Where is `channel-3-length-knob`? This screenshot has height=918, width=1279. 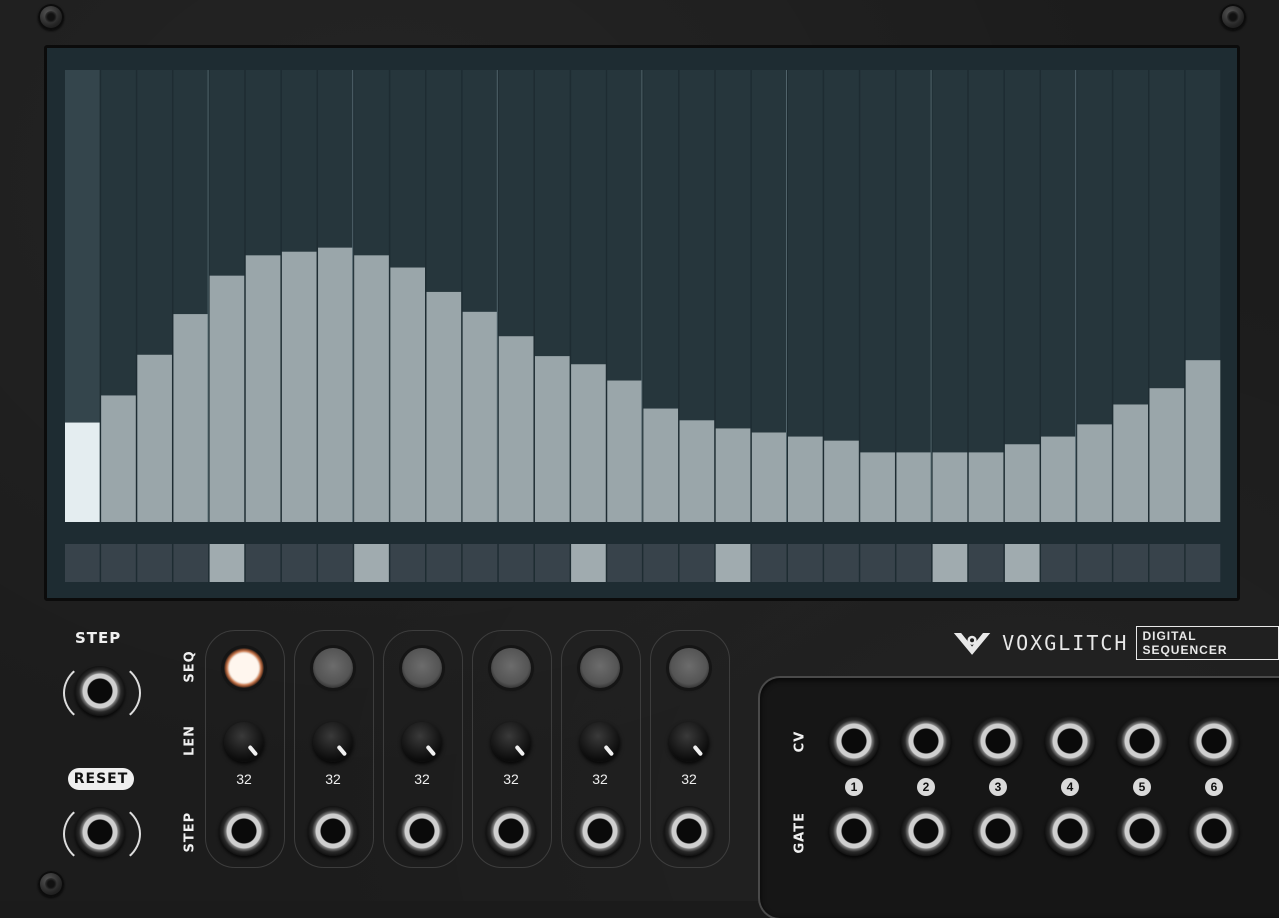
channel-3-length-knob is located at coordinates (422, 742).